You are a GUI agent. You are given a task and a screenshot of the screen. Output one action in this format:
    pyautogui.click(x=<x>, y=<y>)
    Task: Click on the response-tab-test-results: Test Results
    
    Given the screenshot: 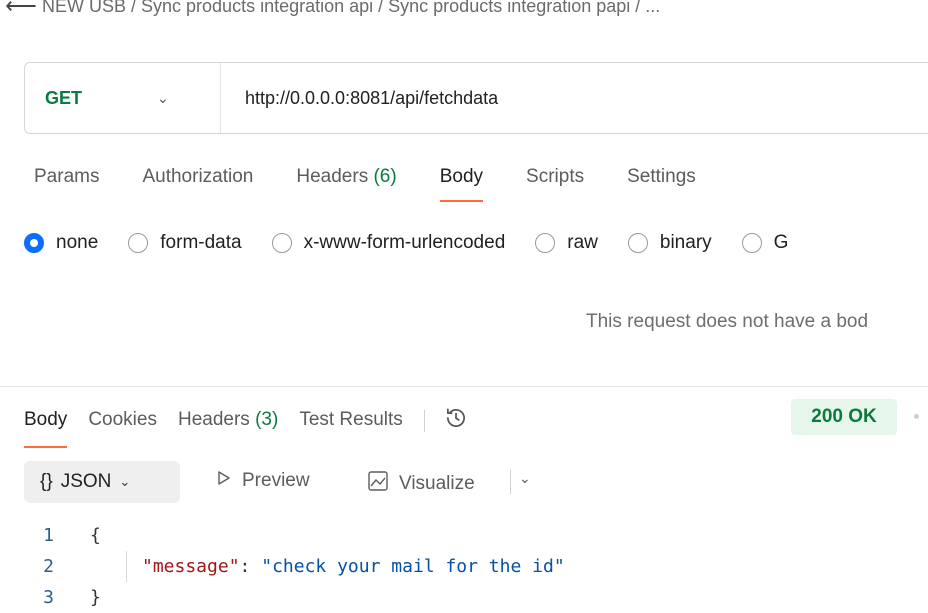 What is the action you would take?
    pyautogui.click(x=350, y=428)
    